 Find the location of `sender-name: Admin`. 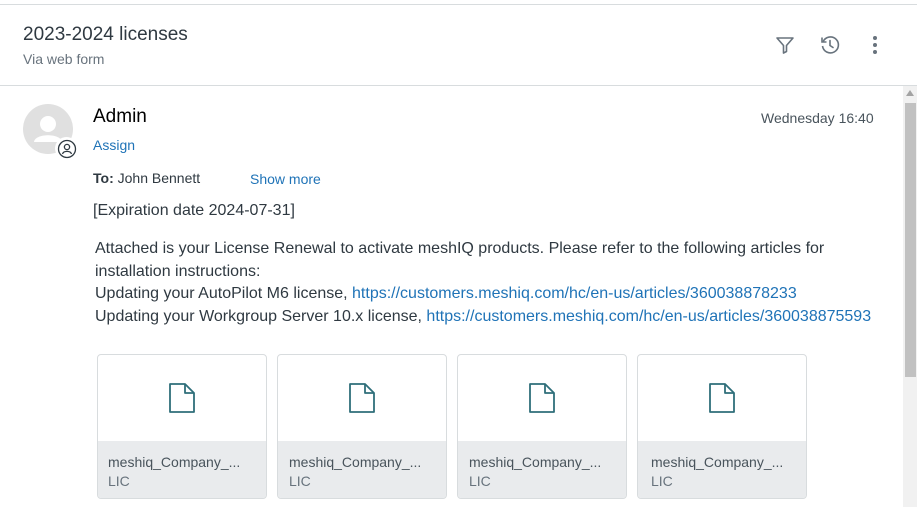

sender-name: Admin is located at coordinates (120, 116).